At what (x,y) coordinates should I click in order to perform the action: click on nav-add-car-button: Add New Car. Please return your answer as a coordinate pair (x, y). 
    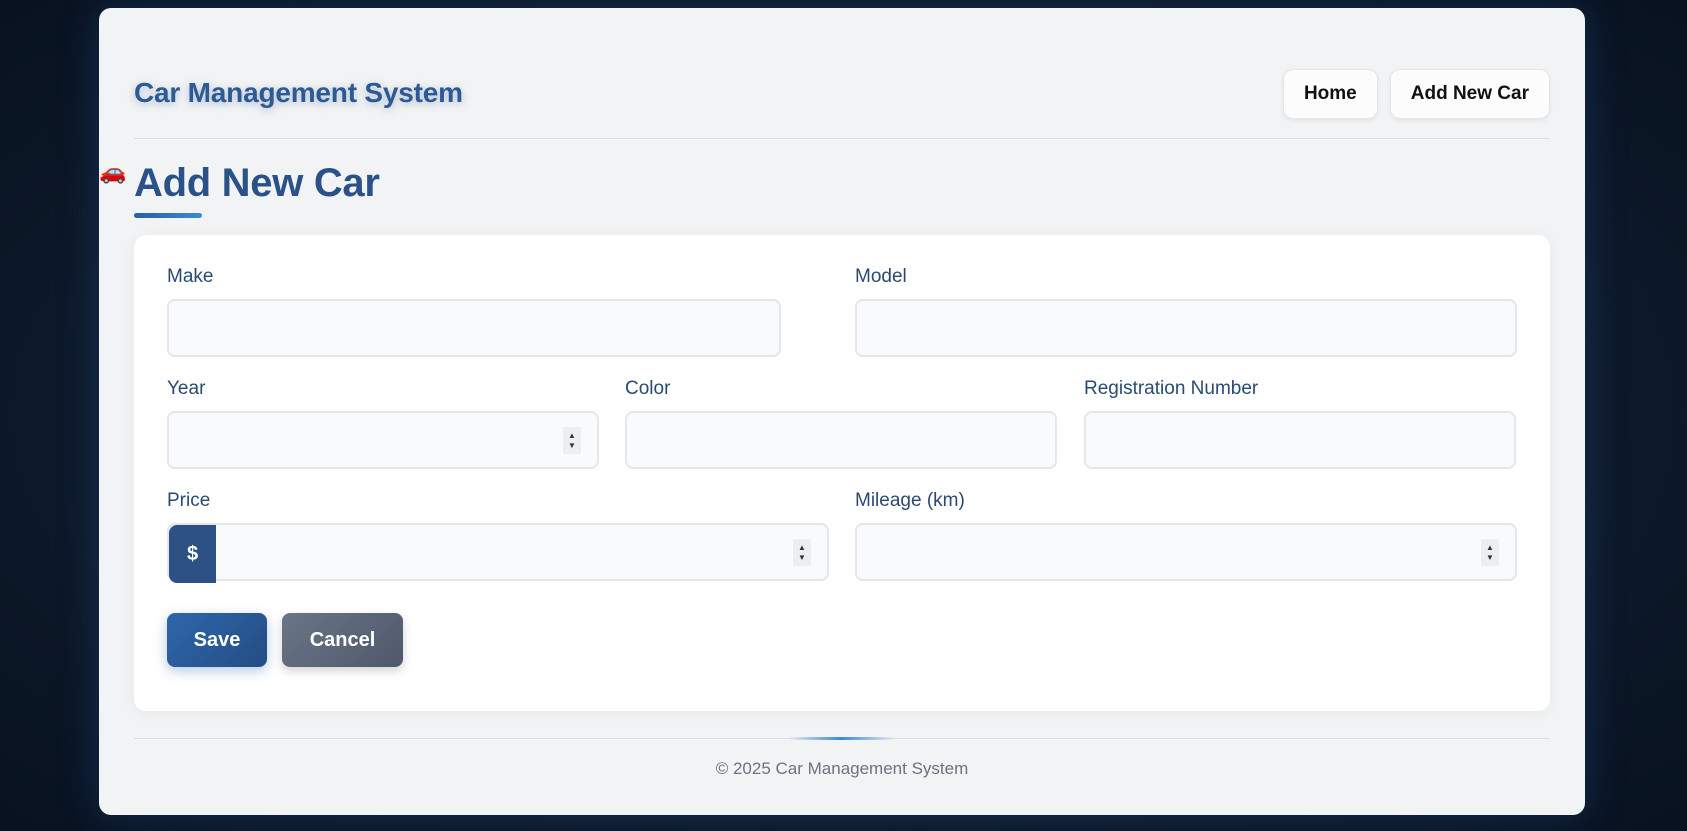
    Looking at the image, I should click on (1469, 94).